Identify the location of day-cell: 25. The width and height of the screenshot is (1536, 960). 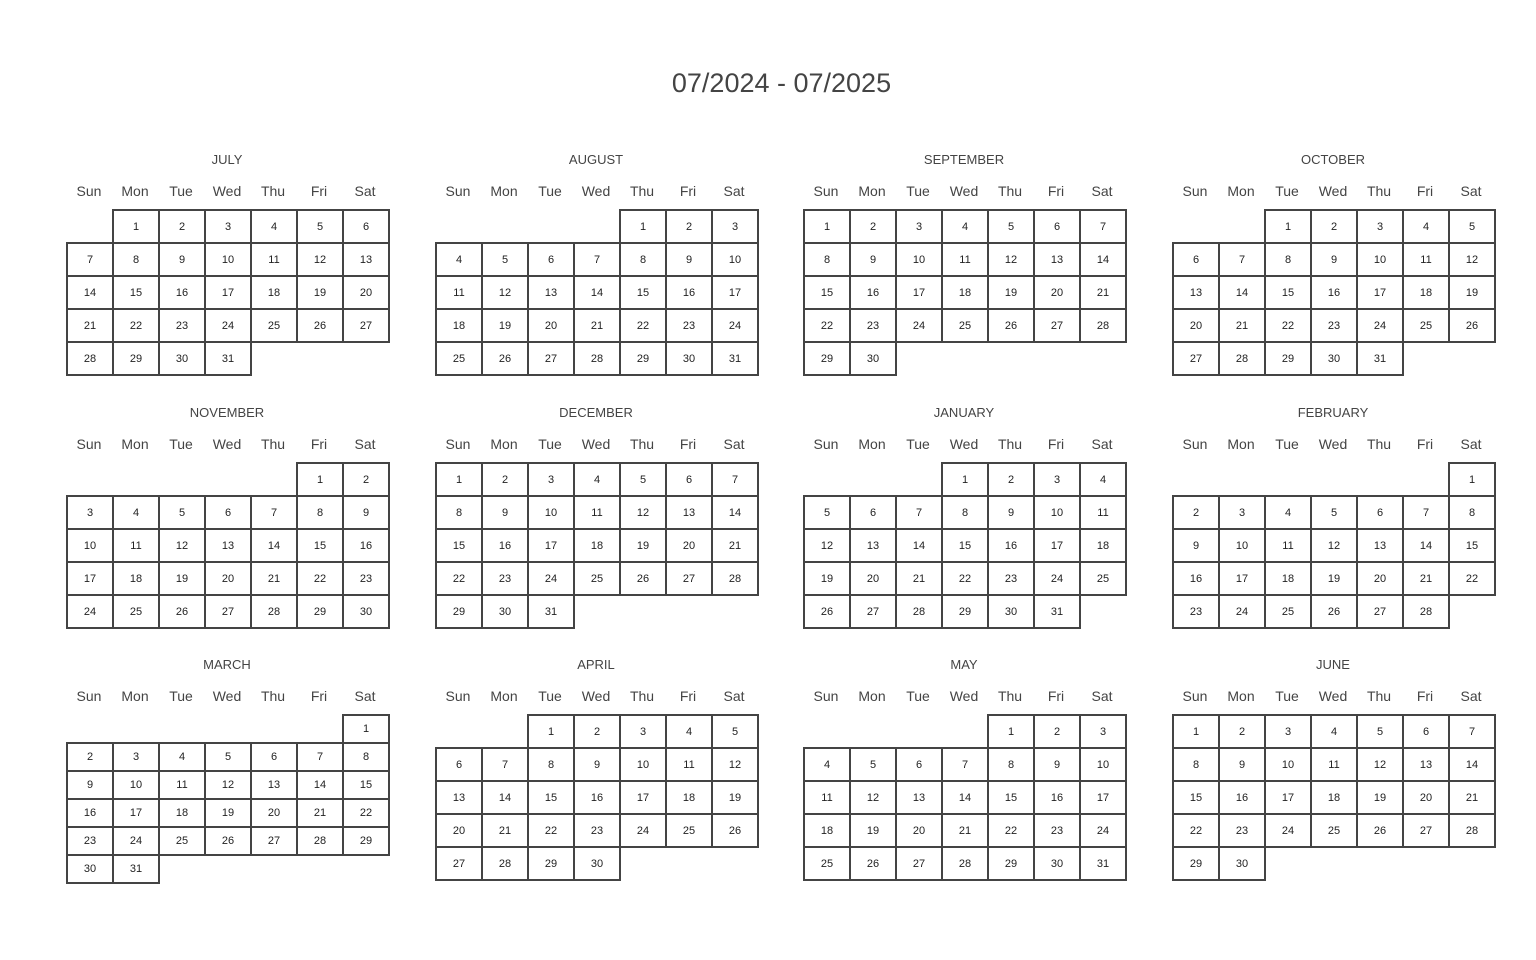
(274, 325).